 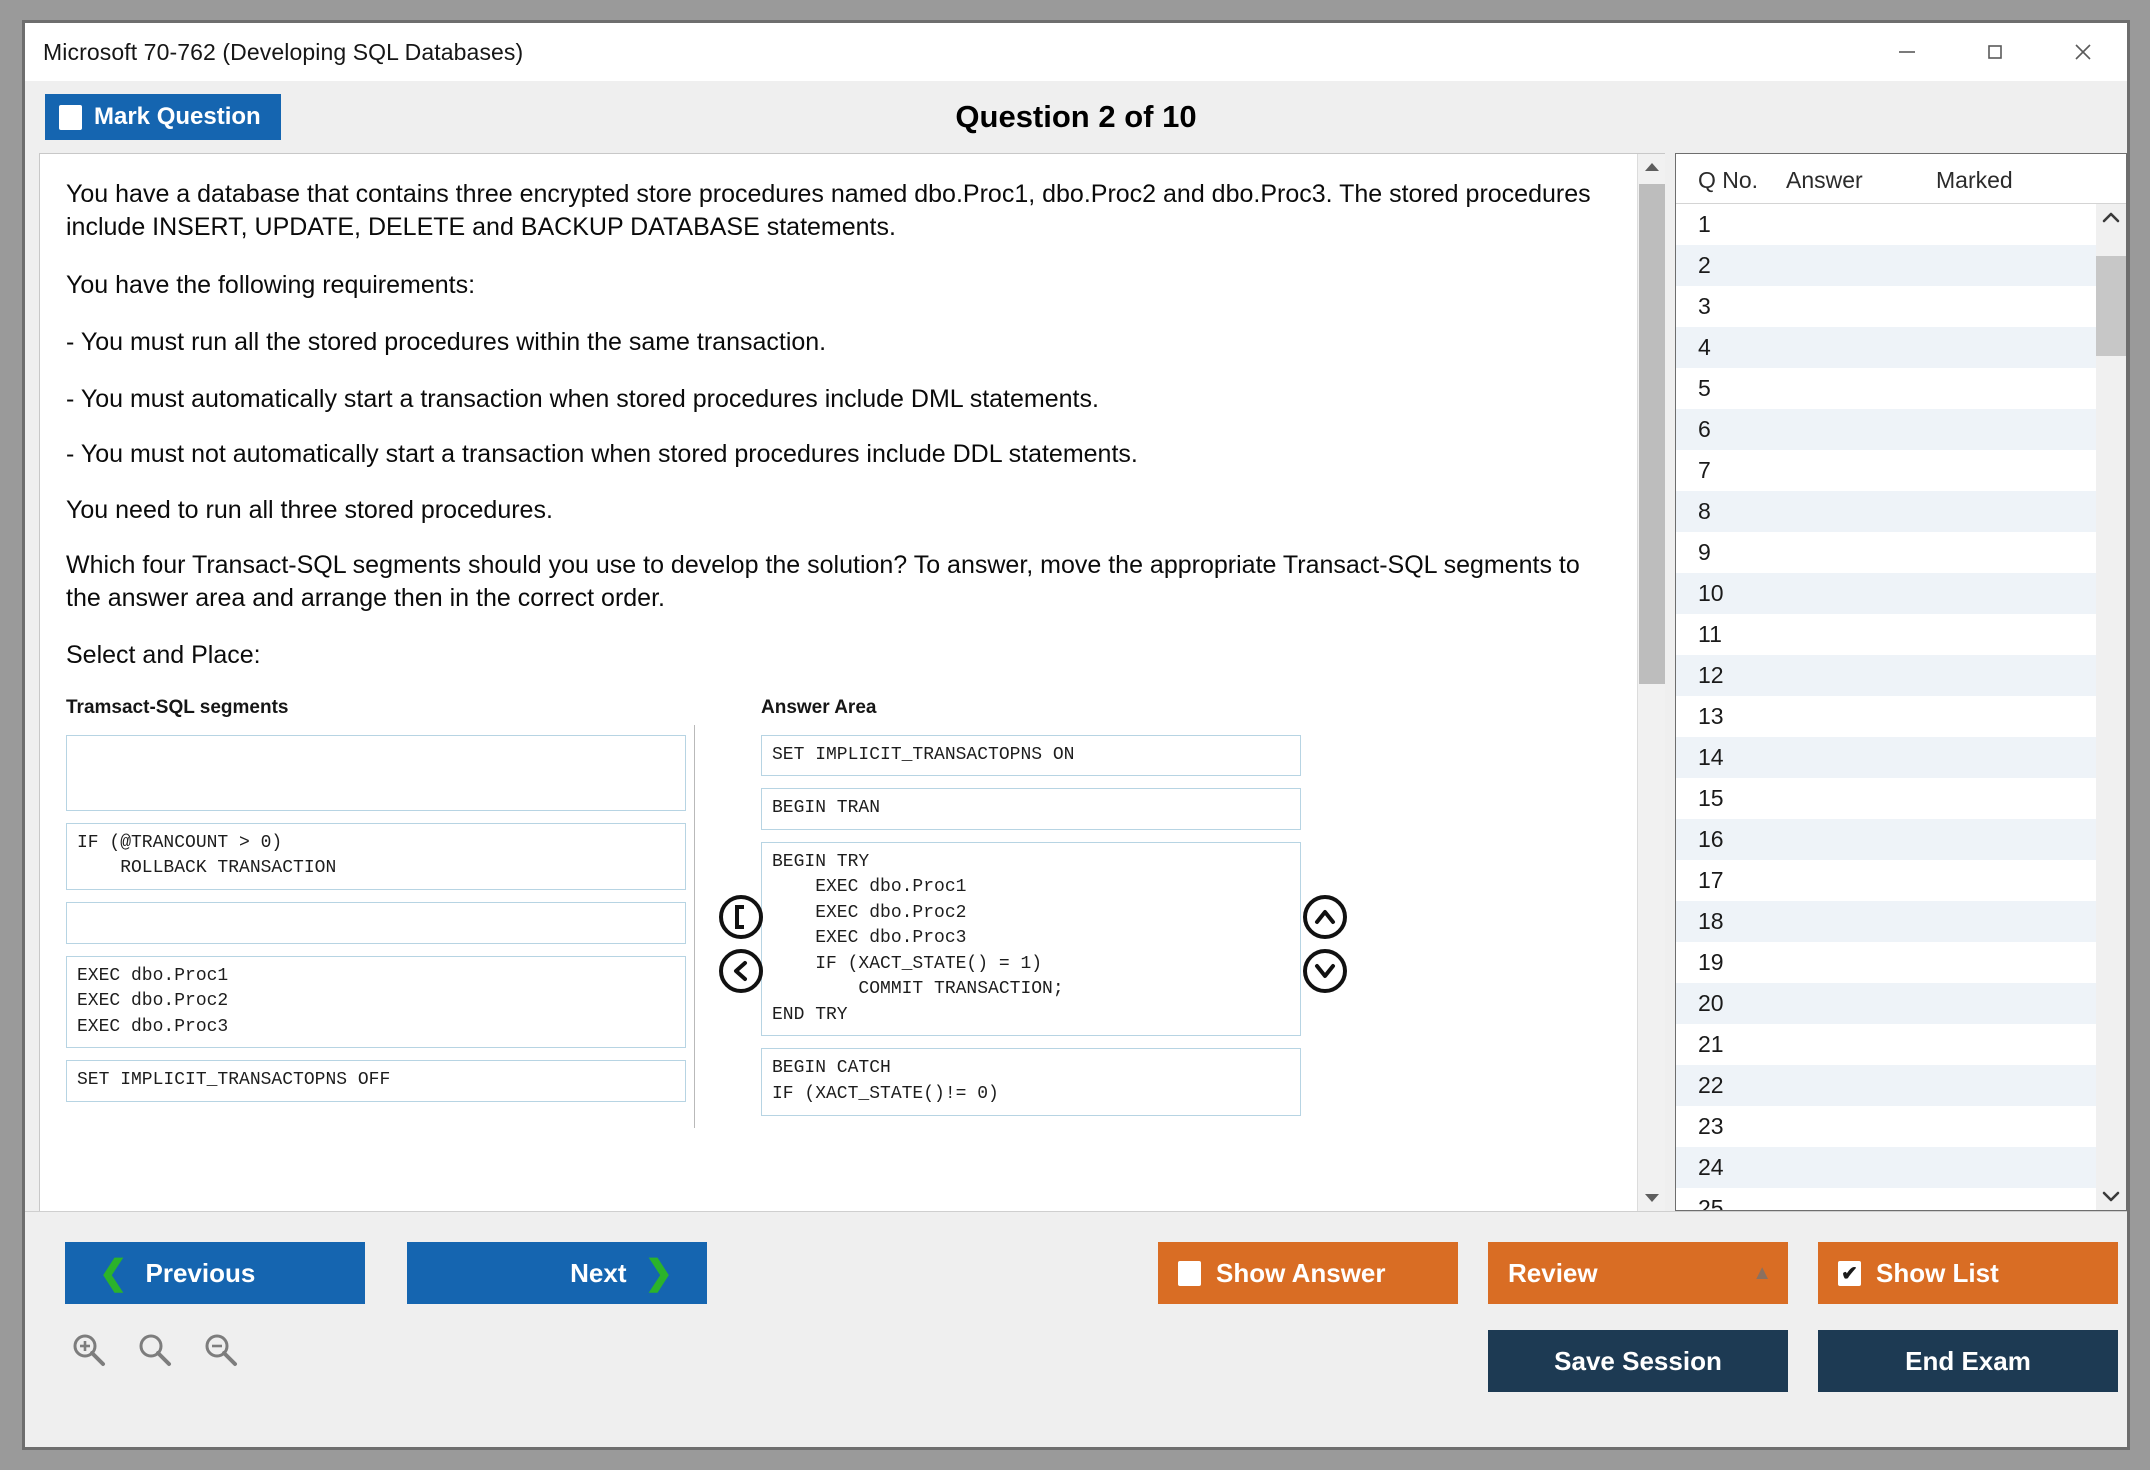 I want to click on mark-question-checkbox-icon, so click(x=70, y=117).